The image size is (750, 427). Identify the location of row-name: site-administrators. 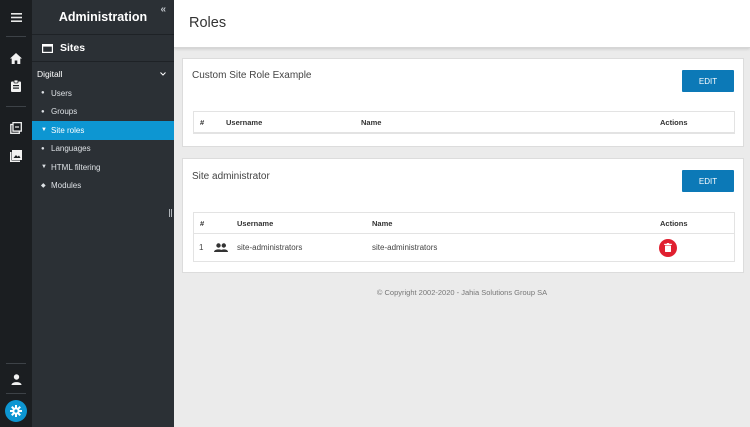
(405, 247).